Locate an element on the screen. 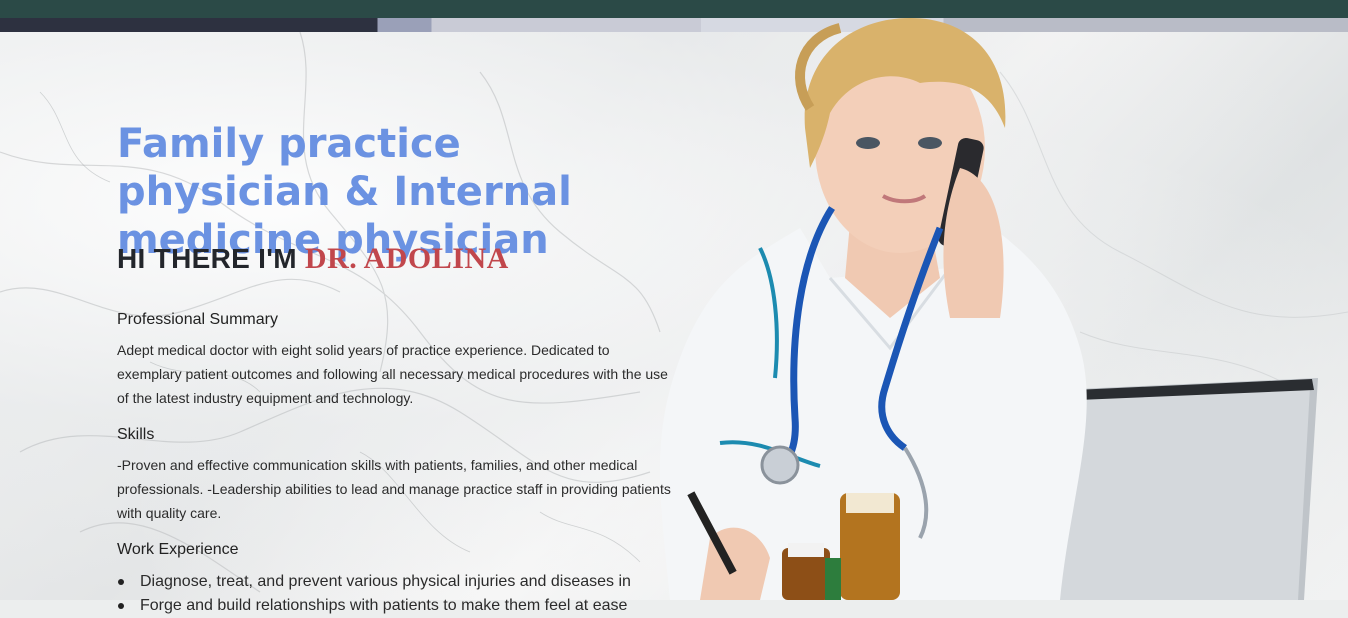 This screenshot has height=618, width=1348. doctor-name: DR. ADOLINA is located at coordinates (406, 258).